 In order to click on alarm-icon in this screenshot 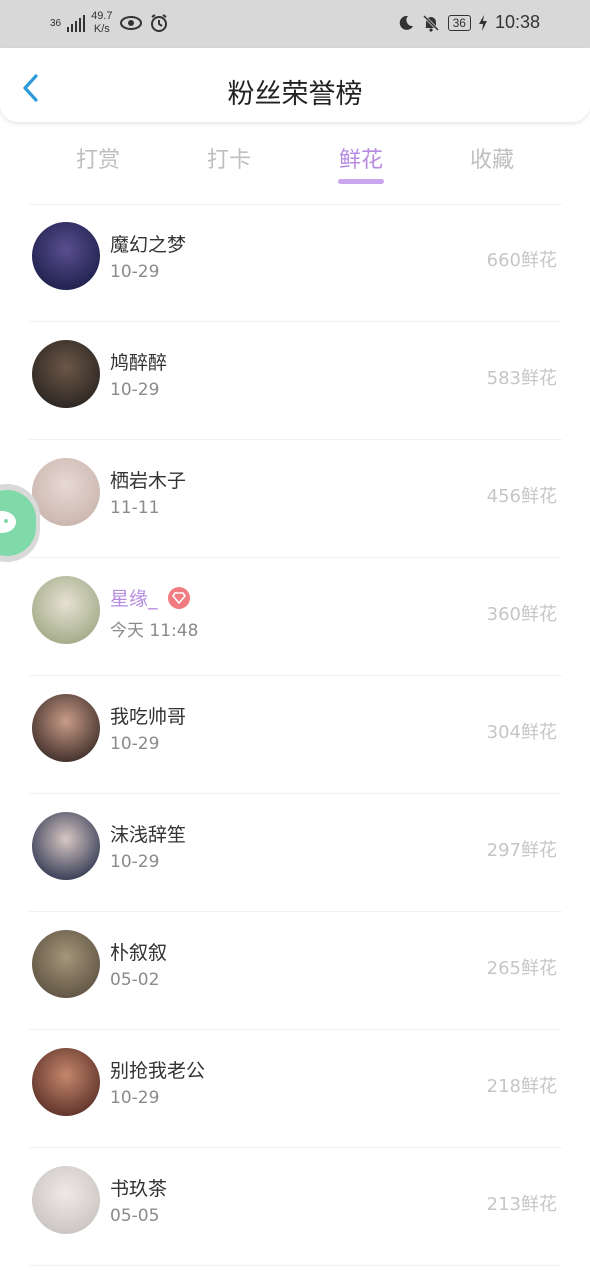, I will do `click(158, 23)`.